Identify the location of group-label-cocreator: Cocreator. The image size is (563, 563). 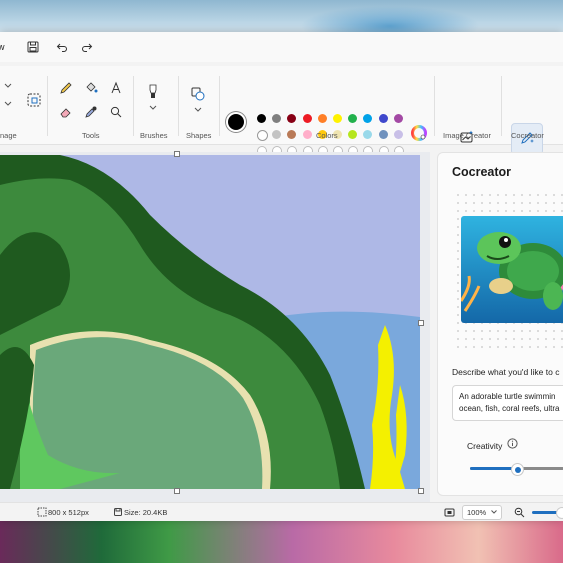
(527, 135).